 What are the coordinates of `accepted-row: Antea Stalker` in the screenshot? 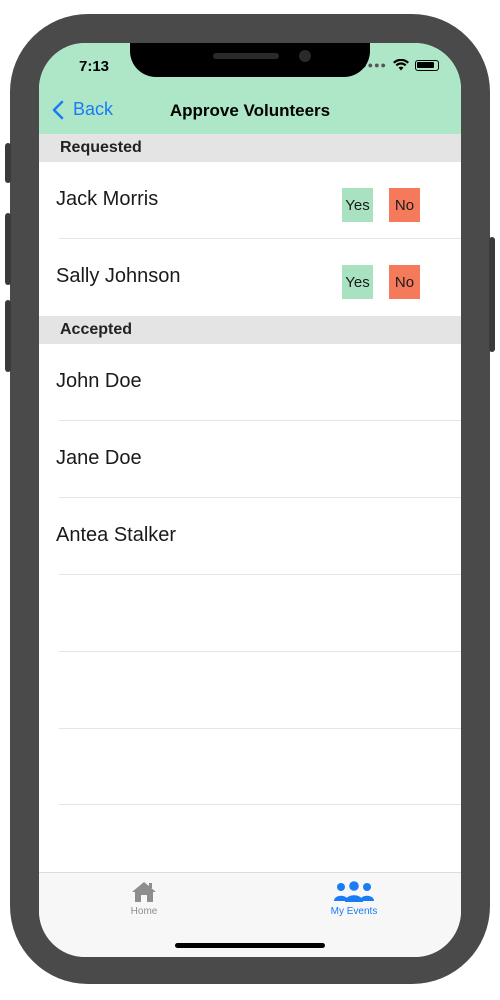 It's located at (250, 536).